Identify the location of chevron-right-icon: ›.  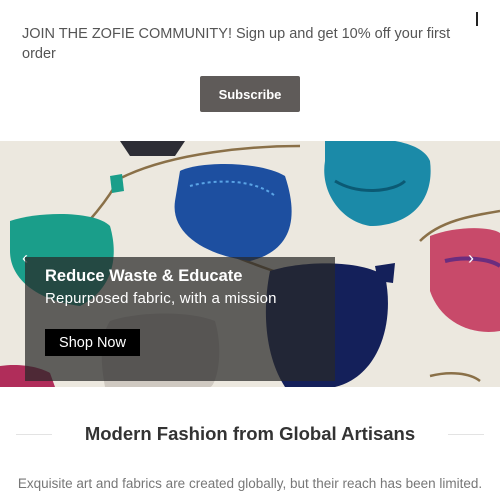
(471, 258).